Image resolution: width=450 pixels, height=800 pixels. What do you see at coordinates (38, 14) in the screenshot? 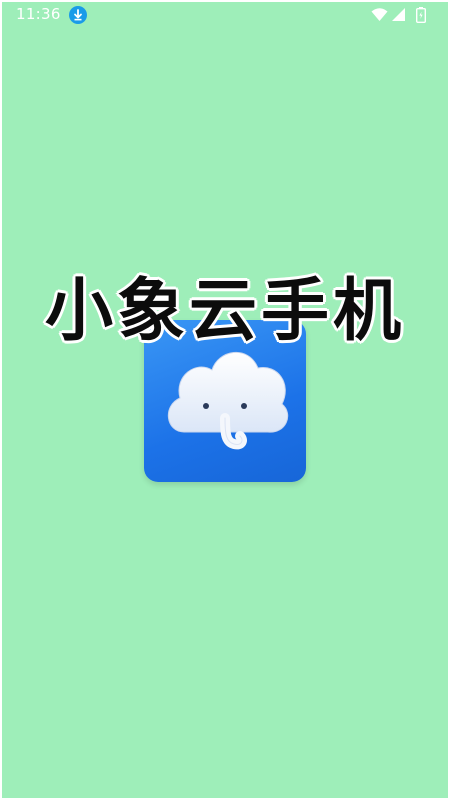
I see `status-time: 11:36` at bounding box center [38, 14].